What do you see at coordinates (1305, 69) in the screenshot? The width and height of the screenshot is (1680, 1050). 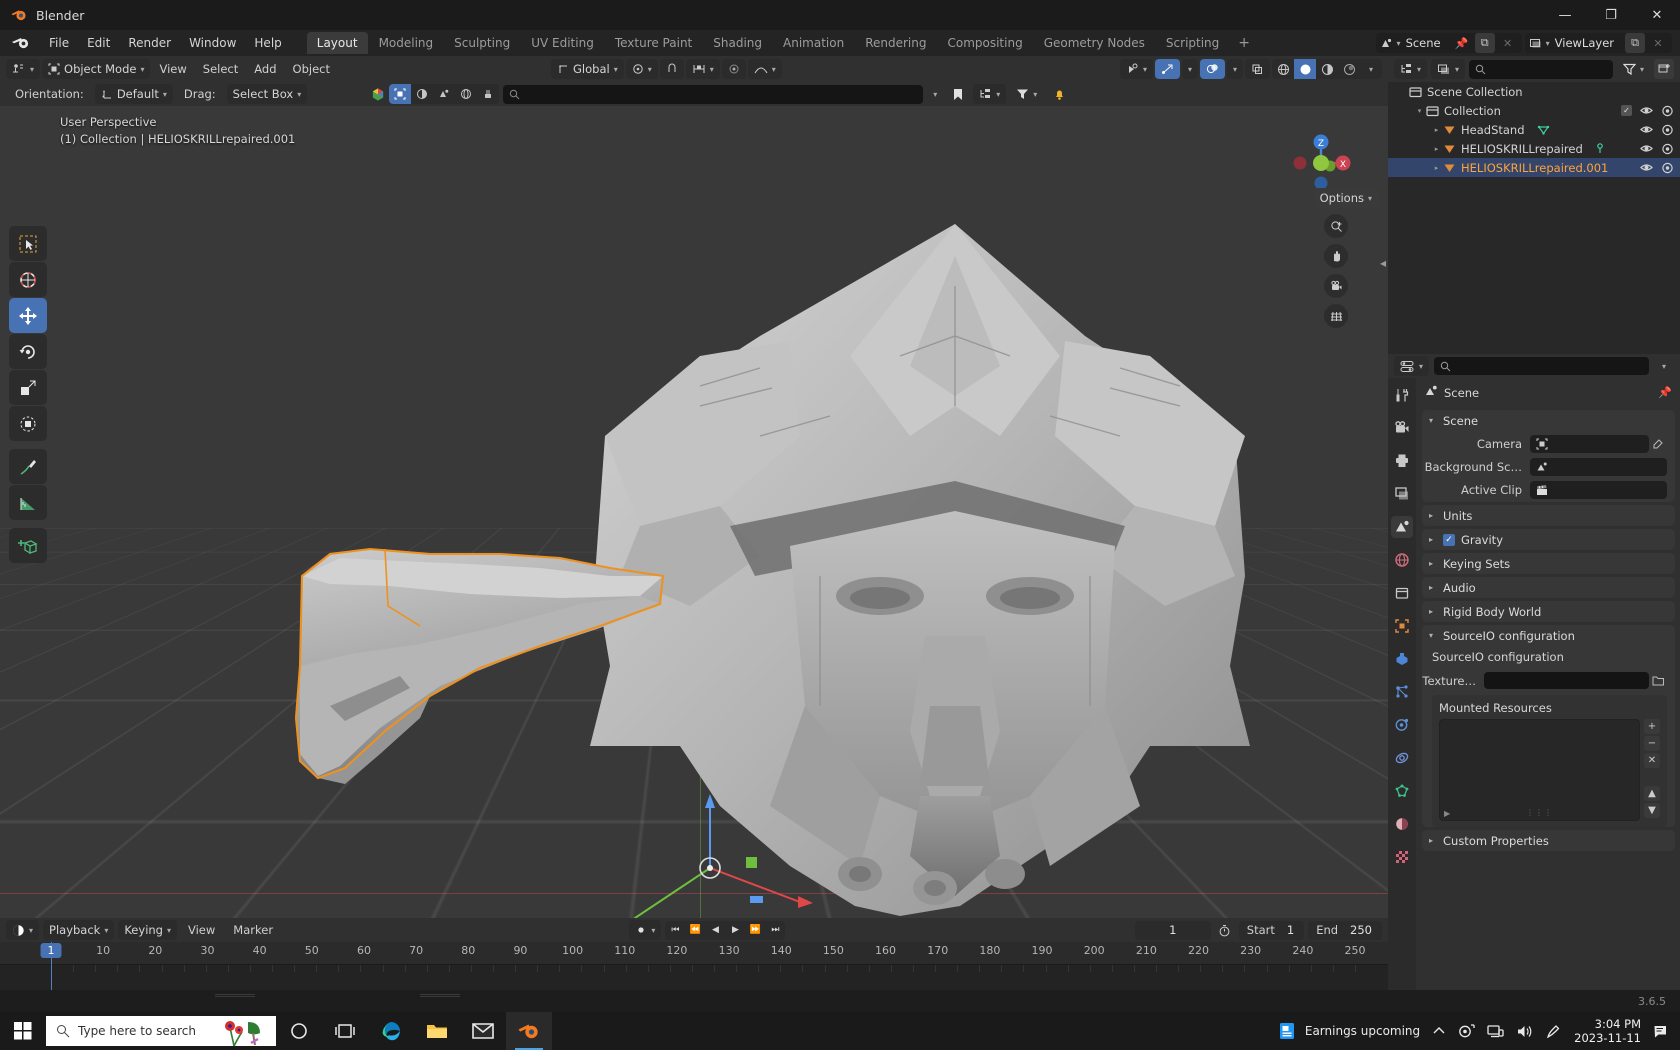 I see `solid-shading-button` at bounding box center [1305, 69].